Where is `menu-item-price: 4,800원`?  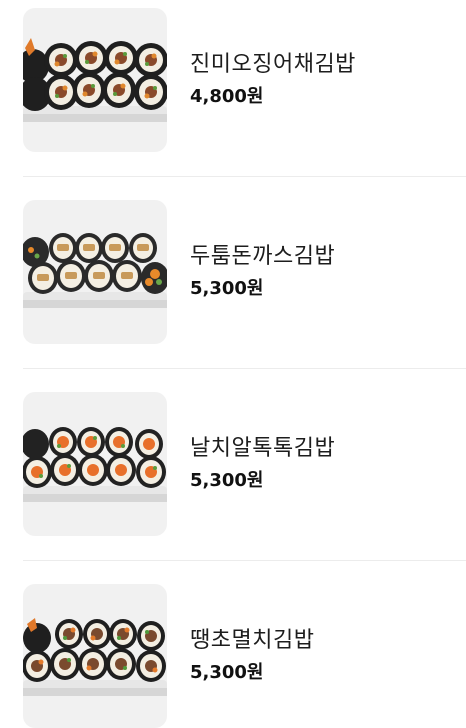
menu-item-price: 4,800원 is located at coordinates (227, 96).